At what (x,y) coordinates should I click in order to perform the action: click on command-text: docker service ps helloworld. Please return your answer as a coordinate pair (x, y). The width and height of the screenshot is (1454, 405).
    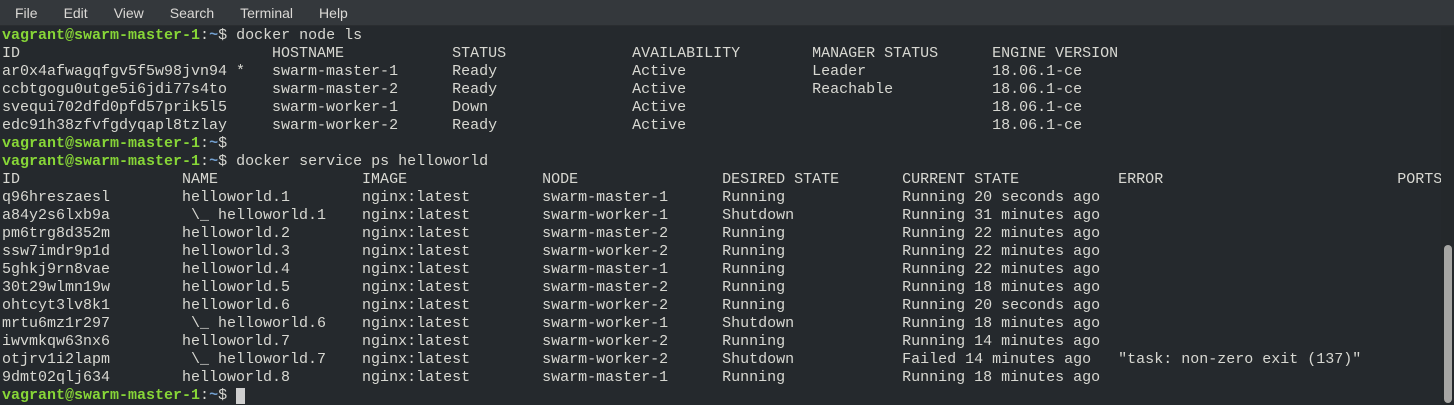
    Looking at the image, I should click on (358, 161).